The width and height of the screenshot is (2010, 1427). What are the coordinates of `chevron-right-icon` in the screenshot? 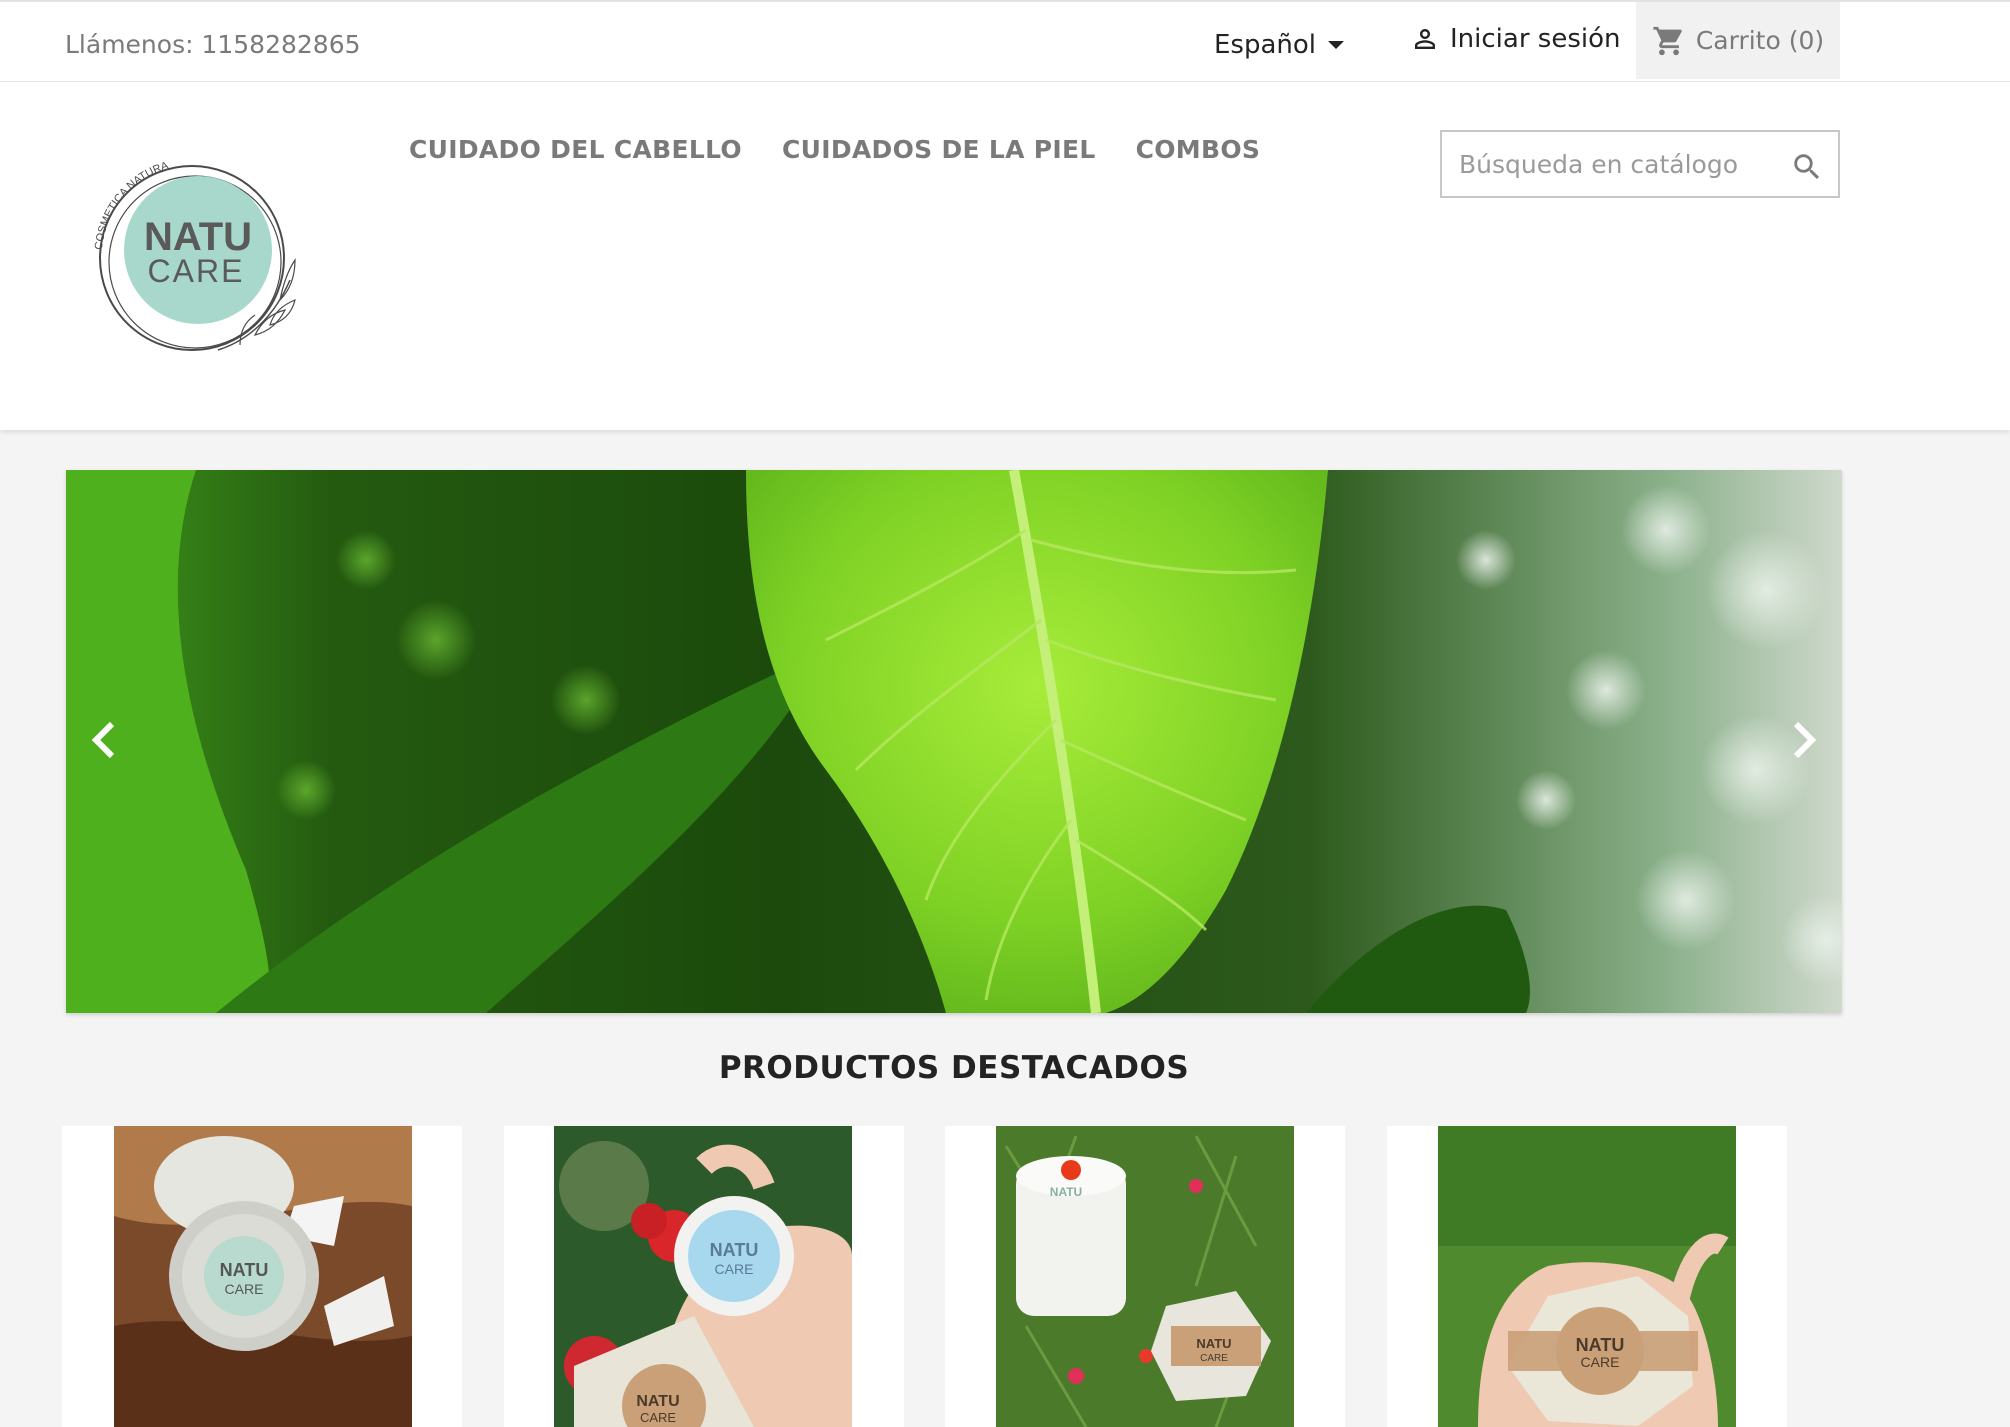 It's located at (1802, 740).